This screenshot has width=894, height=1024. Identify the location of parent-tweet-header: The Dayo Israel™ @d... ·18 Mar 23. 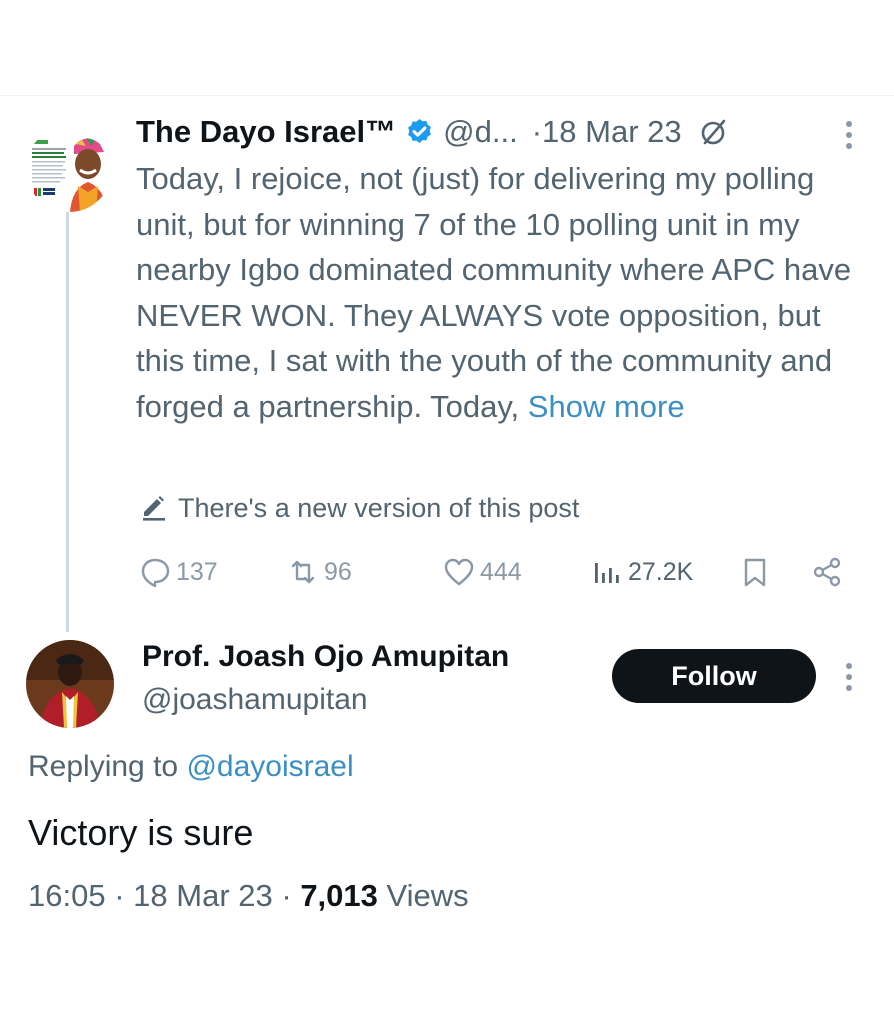
(496, 132).